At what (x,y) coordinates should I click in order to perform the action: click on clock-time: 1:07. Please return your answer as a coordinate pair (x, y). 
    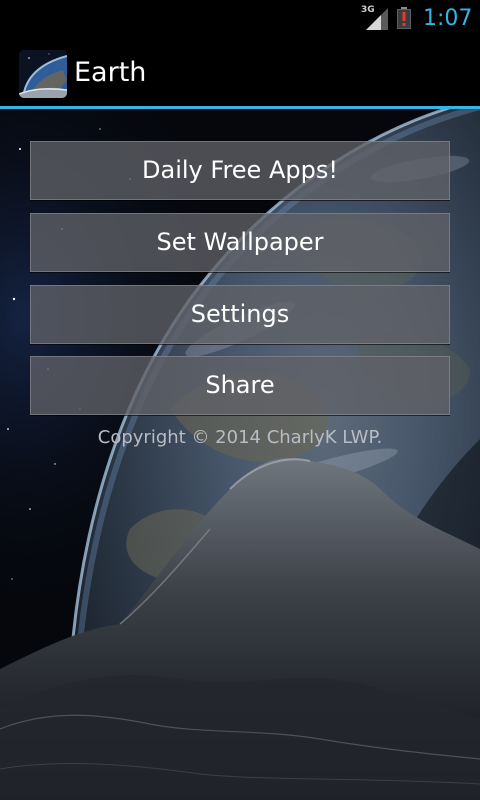
    Looking at the image, I should click on (448, 18).